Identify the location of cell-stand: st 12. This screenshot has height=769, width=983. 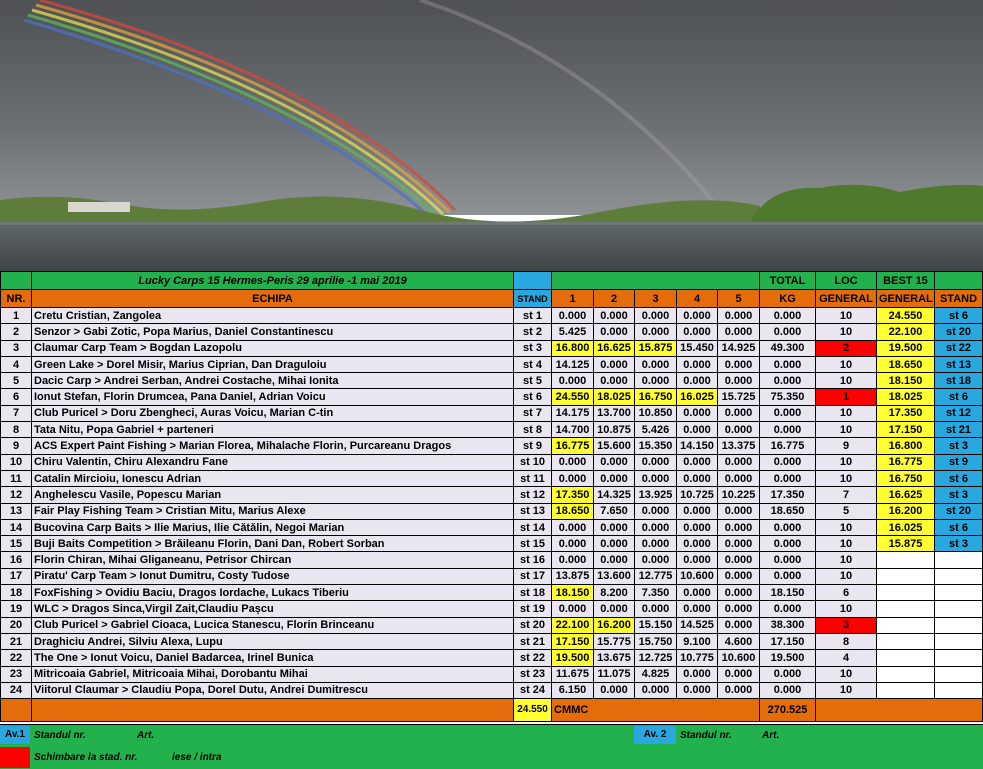
(532, 495).